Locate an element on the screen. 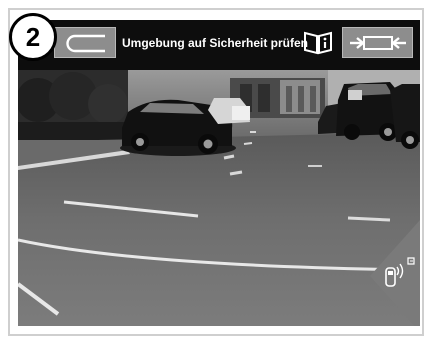  parking-sensor-icon is located at coordinates (395, 273).